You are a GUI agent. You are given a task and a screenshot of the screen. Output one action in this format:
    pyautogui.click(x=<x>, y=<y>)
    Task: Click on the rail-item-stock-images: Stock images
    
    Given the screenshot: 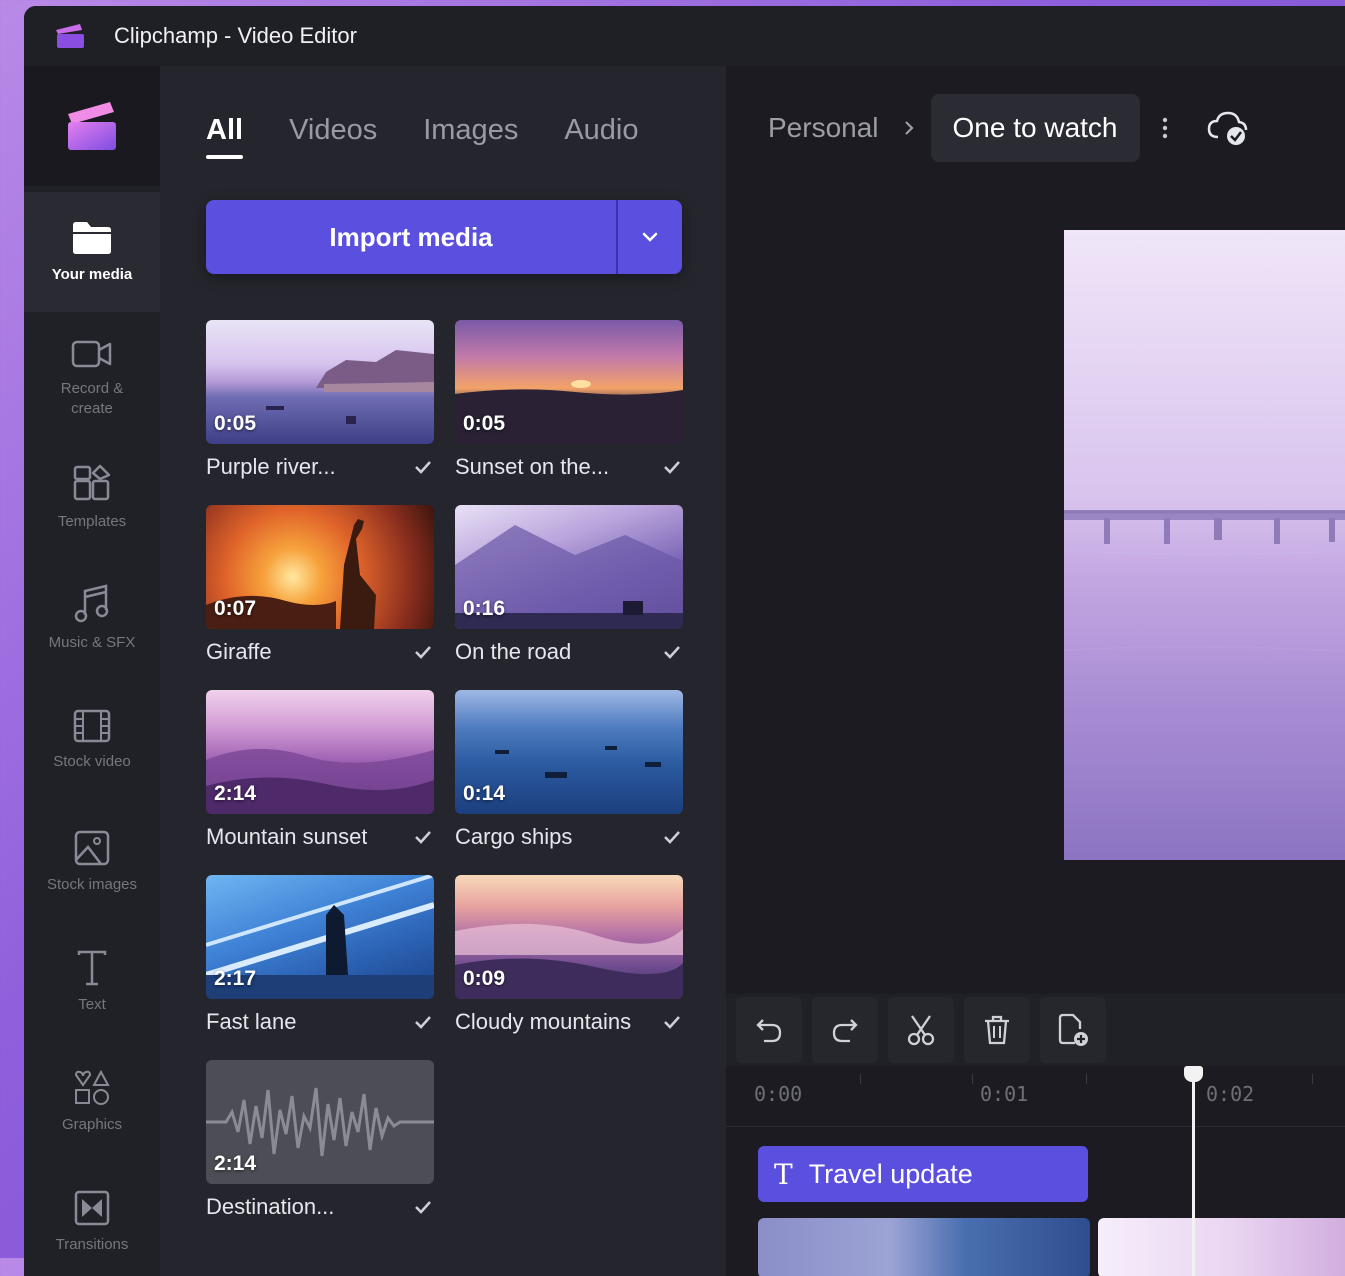 What is the action you would take?
    pyautogui.click(x=92, y=862)
    